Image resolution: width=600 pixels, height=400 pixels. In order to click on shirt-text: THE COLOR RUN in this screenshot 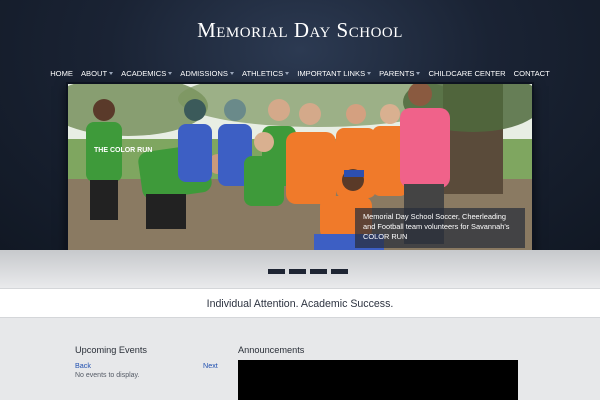, I will do `click(123, 150)`.